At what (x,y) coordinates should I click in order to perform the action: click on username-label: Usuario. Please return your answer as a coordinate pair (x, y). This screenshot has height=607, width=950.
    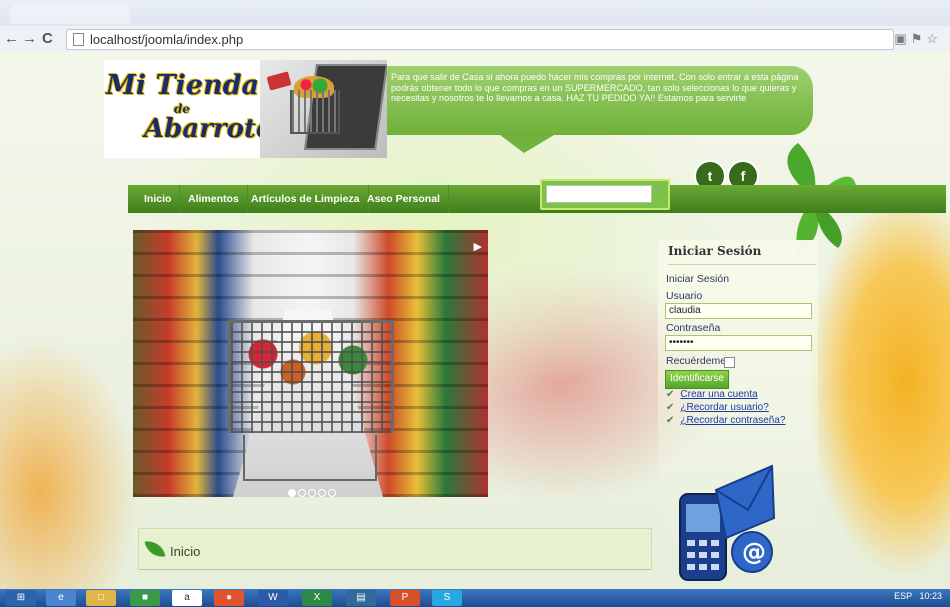
    Looking at the image, I should click on (684, 296).